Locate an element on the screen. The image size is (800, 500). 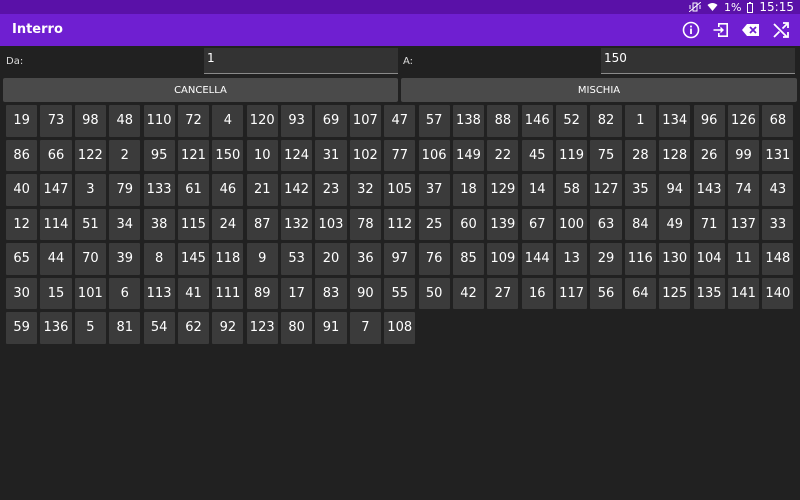
number-cell: 145 is located at coordinates (193, 259).